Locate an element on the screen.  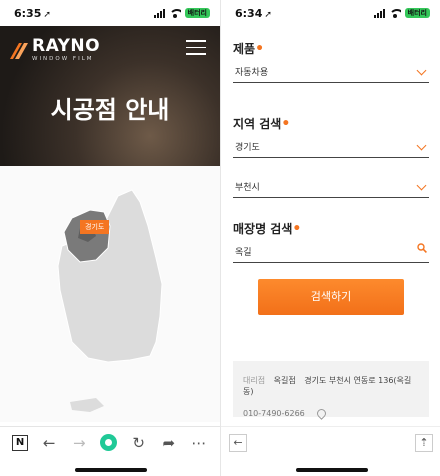
page-footer-bar: ← ⇡ is located at coordinates (330, 442).